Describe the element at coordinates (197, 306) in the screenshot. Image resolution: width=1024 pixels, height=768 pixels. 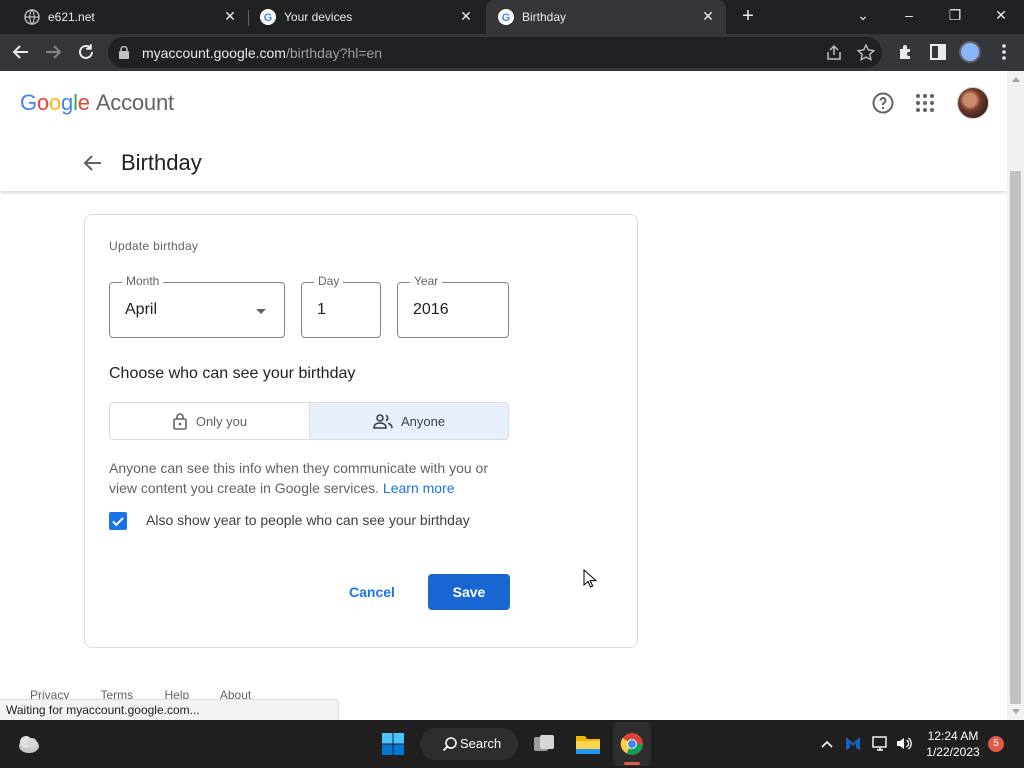
I see `month-select: Month April` at that location.